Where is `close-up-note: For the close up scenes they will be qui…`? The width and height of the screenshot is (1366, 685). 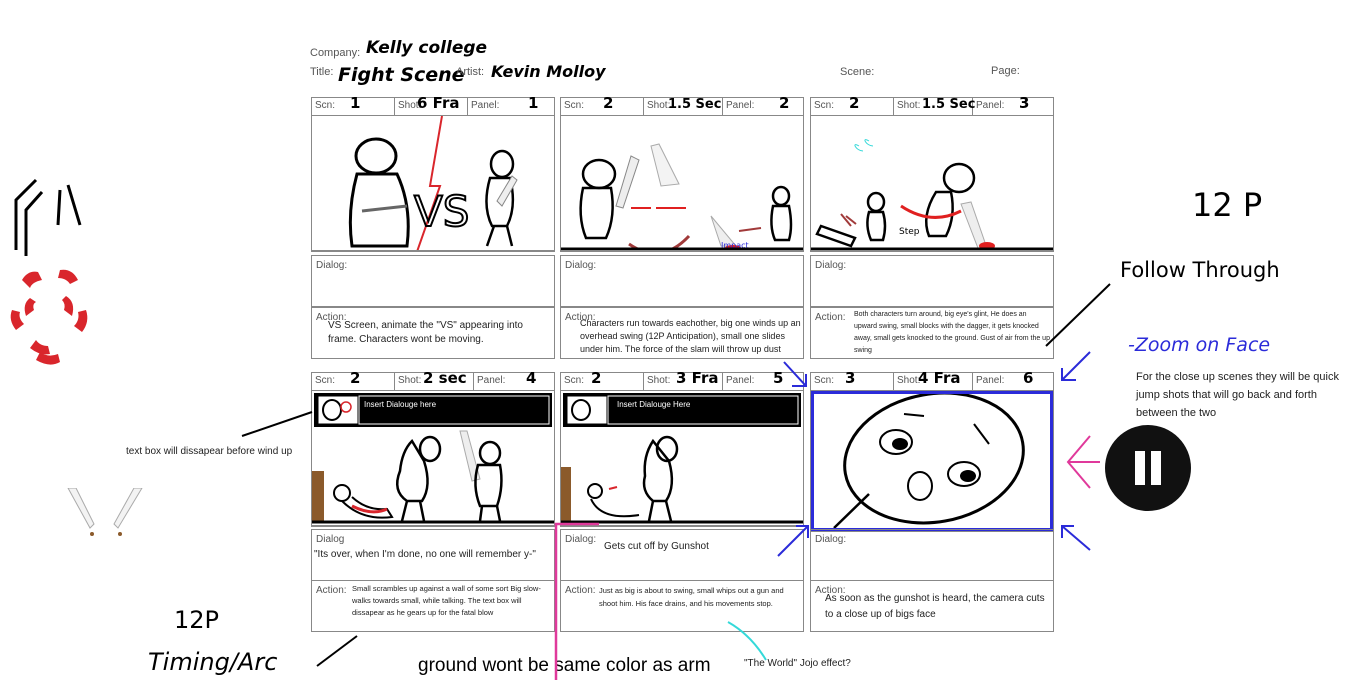
close-up-note: For the close up scenes they will be qui… is located at coordinates (1237, 395).